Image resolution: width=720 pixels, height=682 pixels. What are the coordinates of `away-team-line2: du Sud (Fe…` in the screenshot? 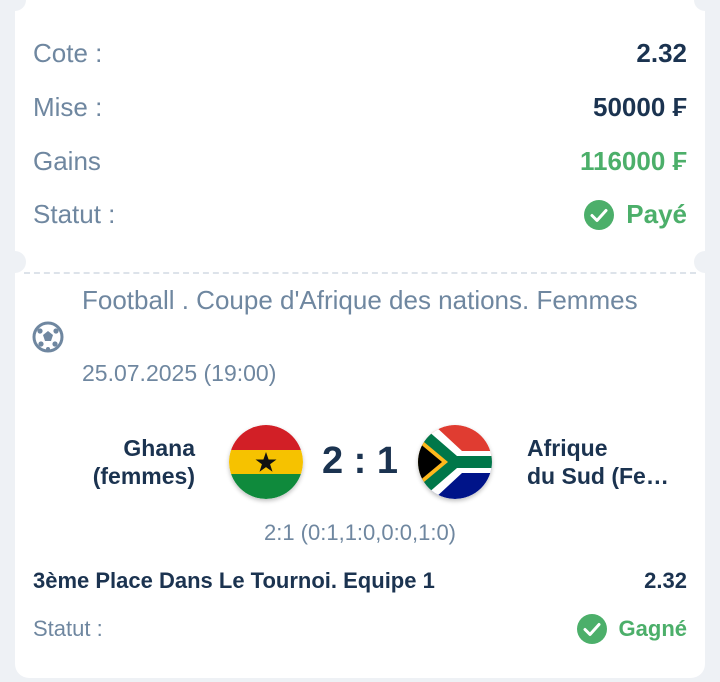 It's located at (598, 476).